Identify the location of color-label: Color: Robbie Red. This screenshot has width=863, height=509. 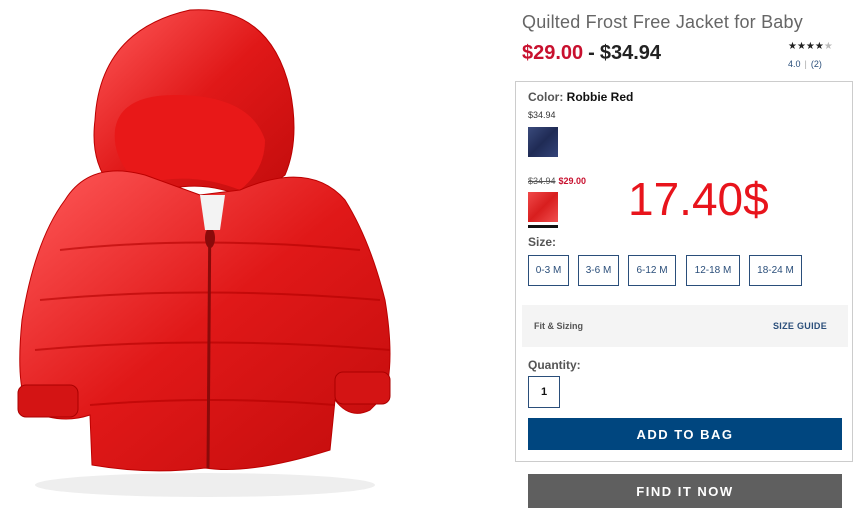
(580, 97).